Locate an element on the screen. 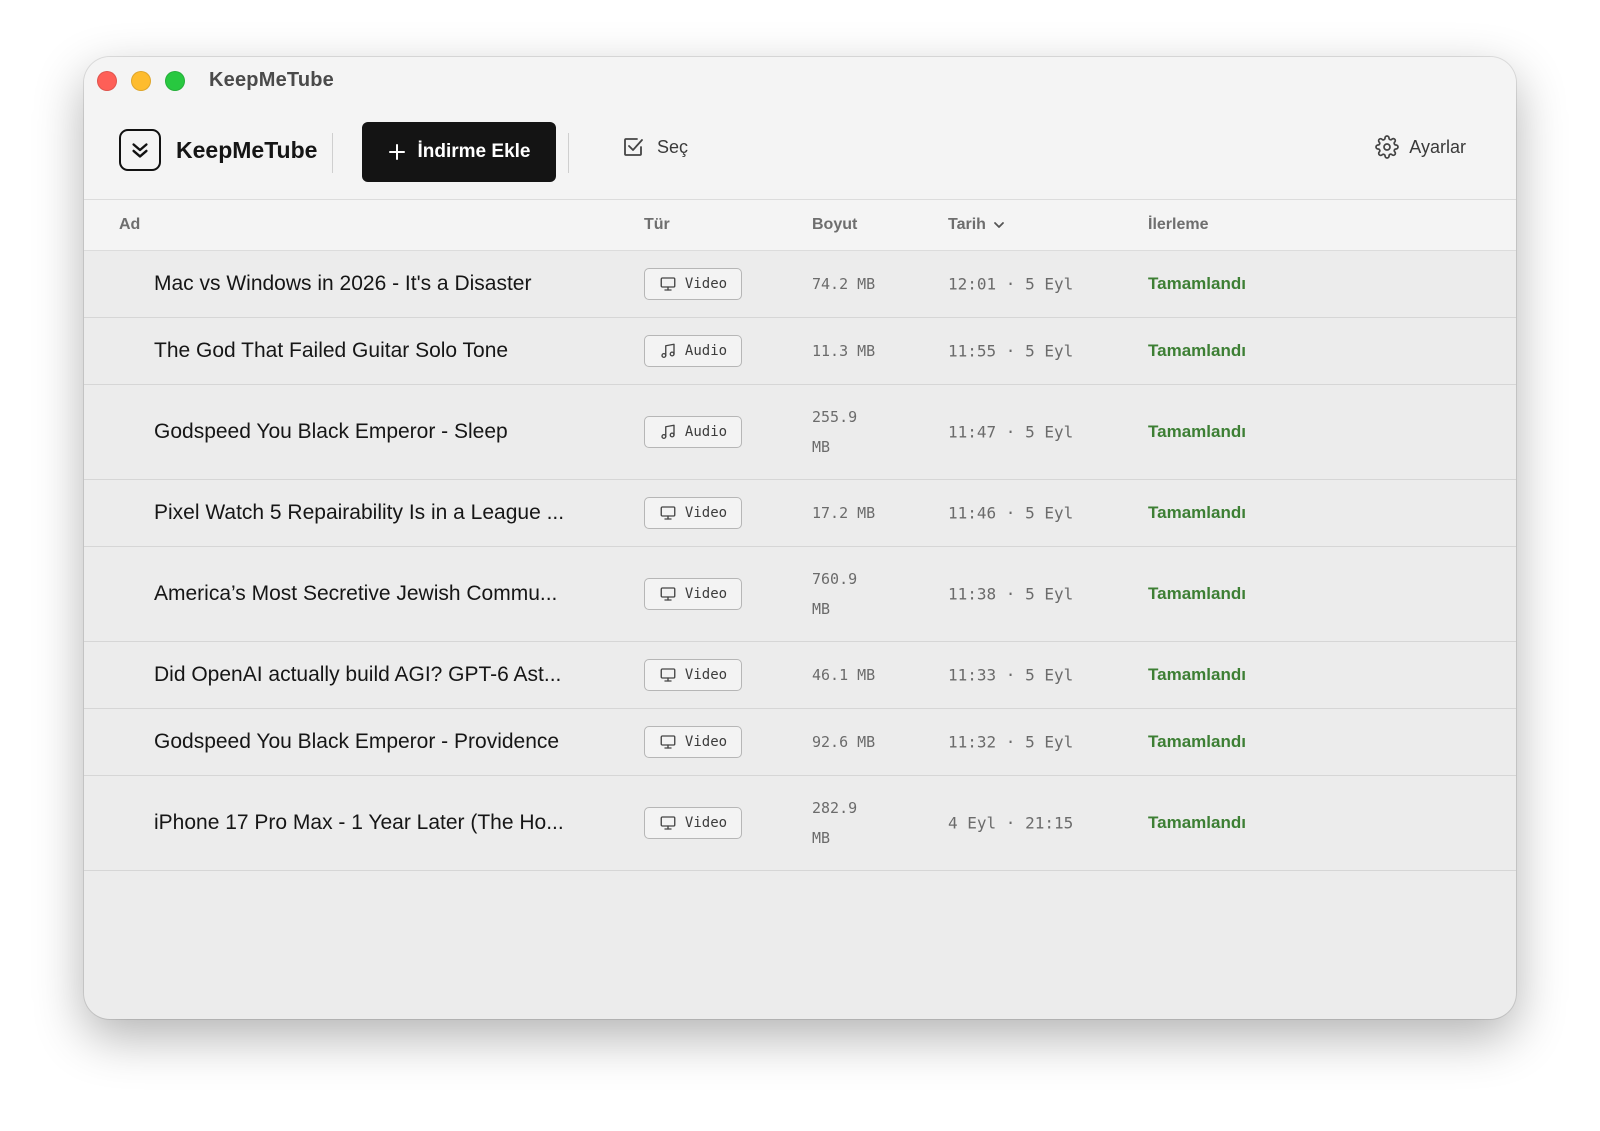 The image size is (1600, 1131). row-size: 760.9 MB is located at coordinates (835, 594).